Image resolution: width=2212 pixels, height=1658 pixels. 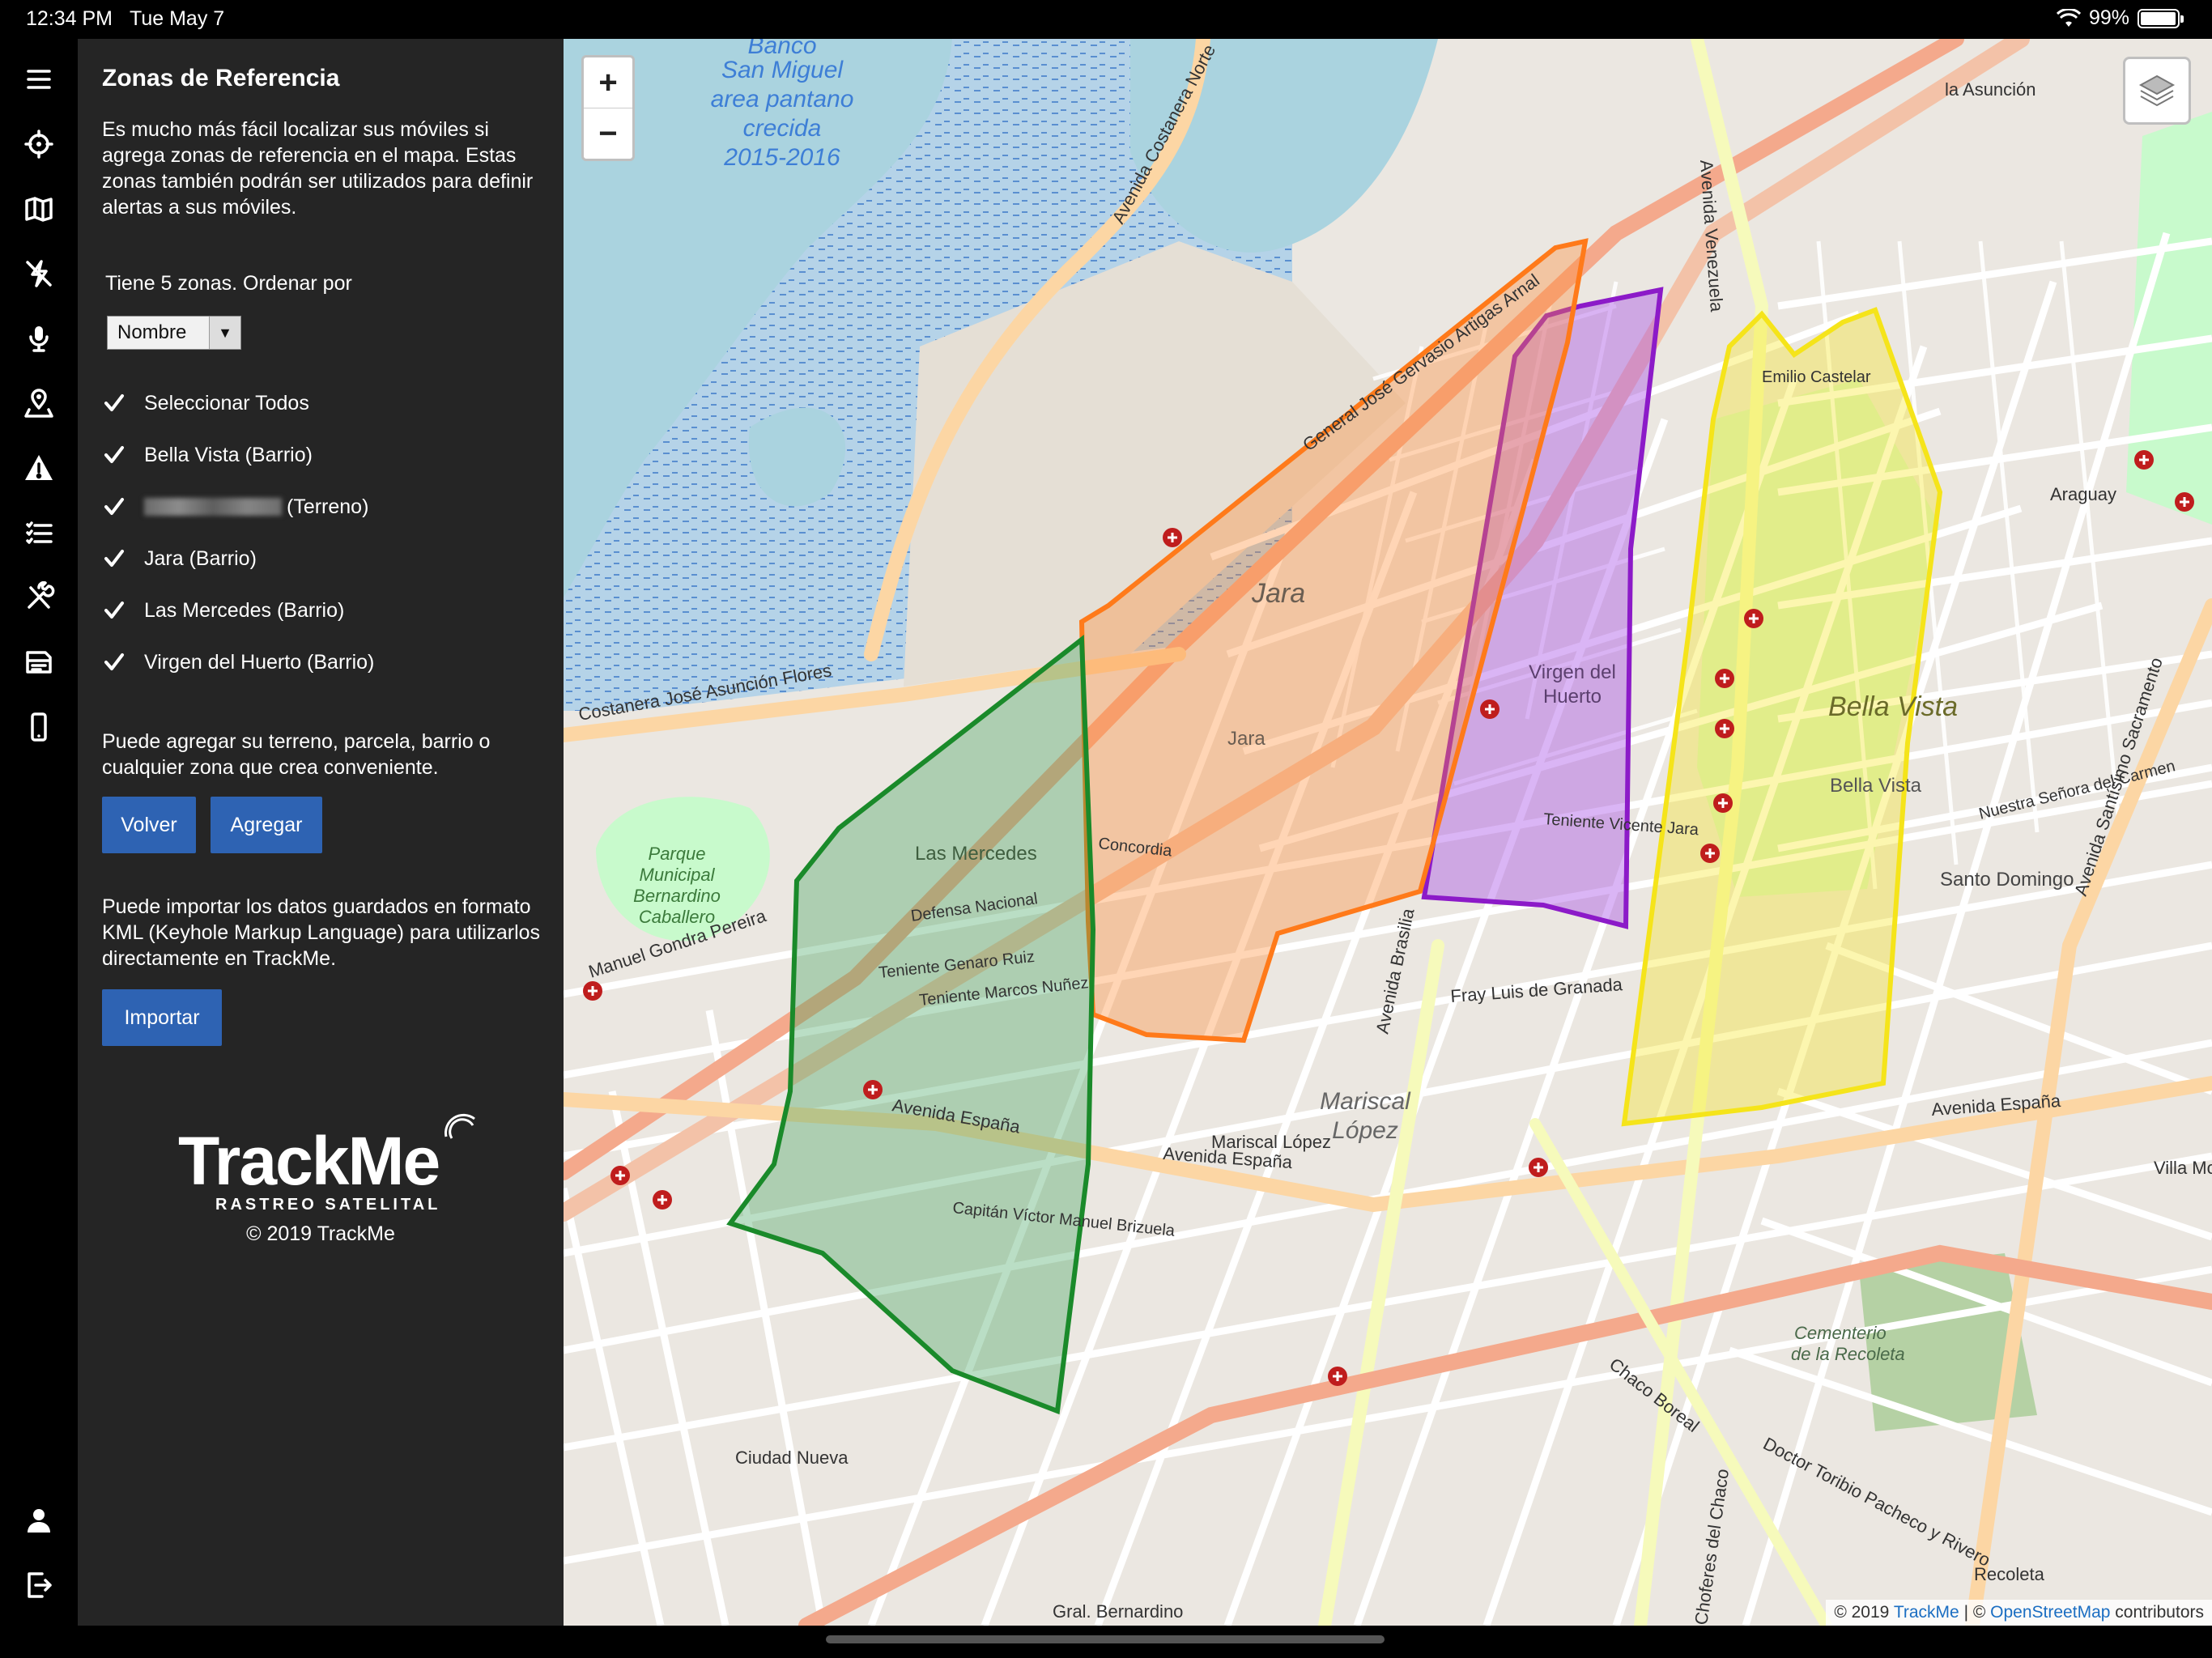 What do you see at coordinates (39, 79) in the screenshot?
I see `menu-icon` at bounding box center [39, 79].